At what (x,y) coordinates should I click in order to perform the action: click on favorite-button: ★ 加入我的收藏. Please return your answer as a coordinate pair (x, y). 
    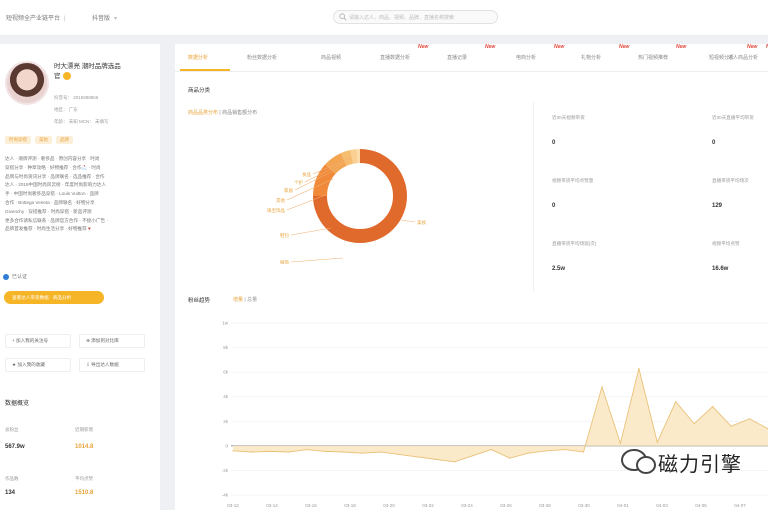
    Looking at the image, I should click on (38, 365).